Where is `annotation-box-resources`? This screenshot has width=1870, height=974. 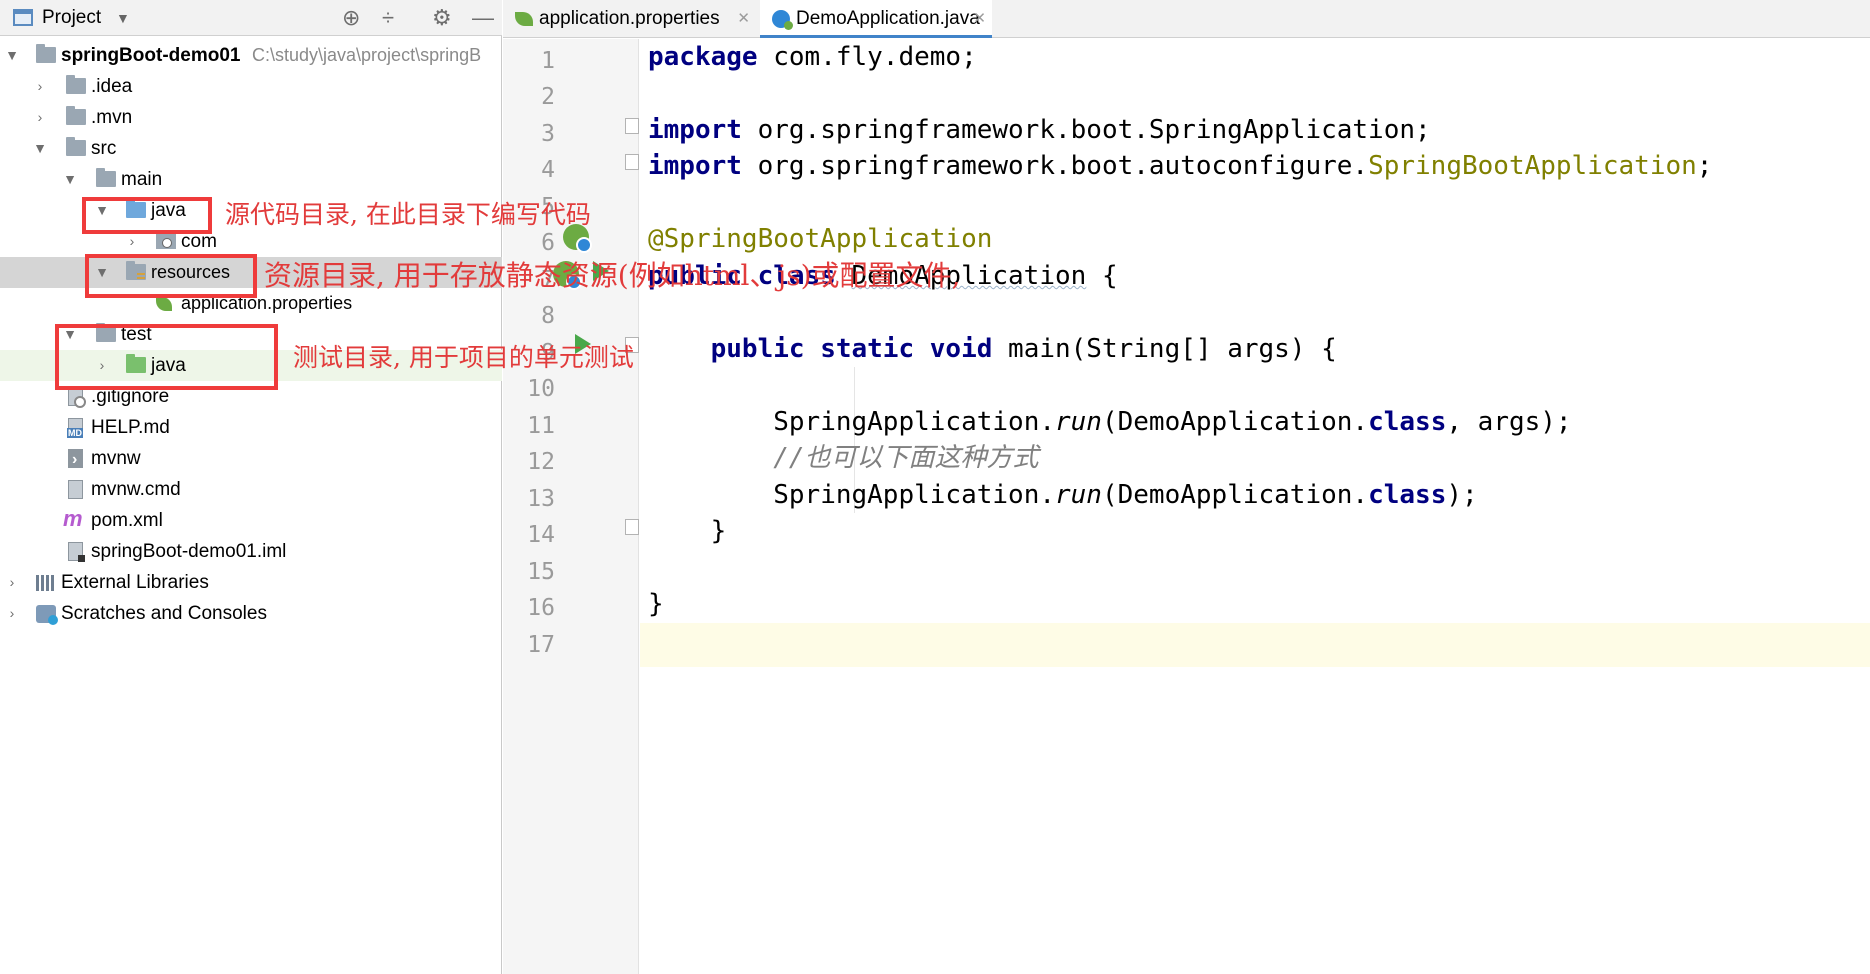 annotation-box-resources is located at coordinates (171, 276).